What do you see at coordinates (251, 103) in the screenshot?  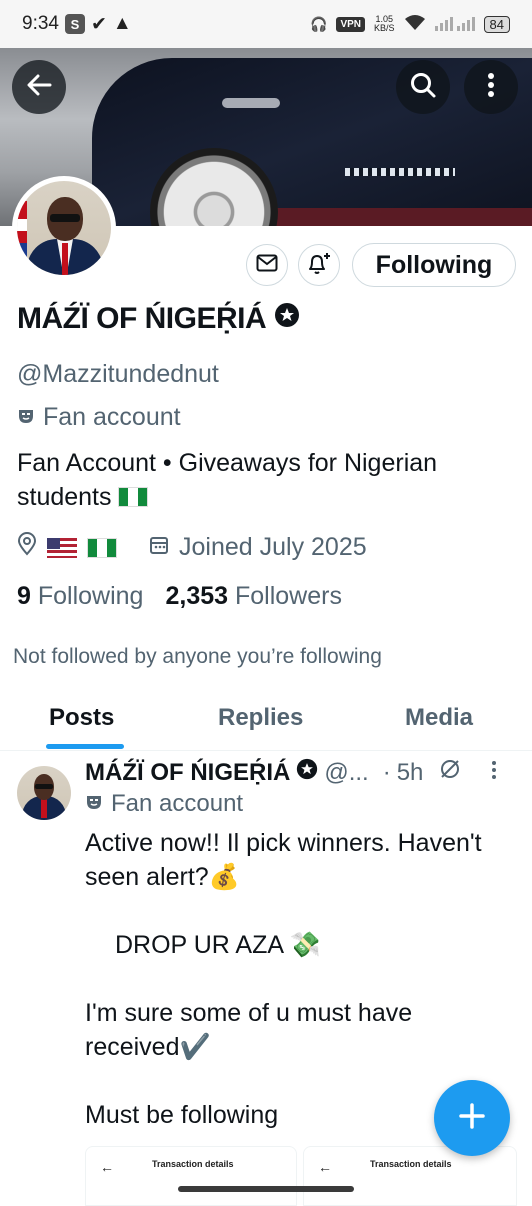 I see `banner-car-handle` at bounding box center [251, 103].